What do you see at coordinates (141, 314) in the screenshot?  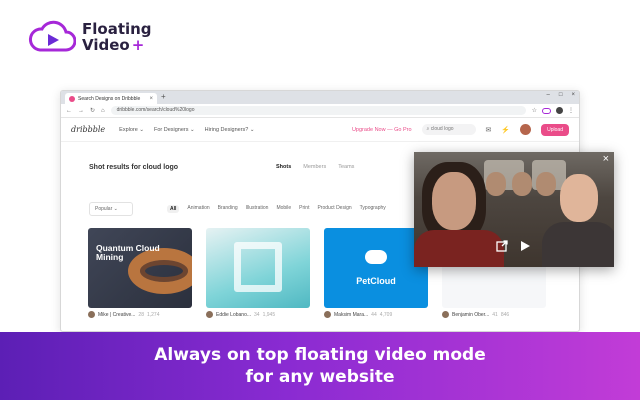 I see `likes-count: 28` at bounding box center [141, 314].